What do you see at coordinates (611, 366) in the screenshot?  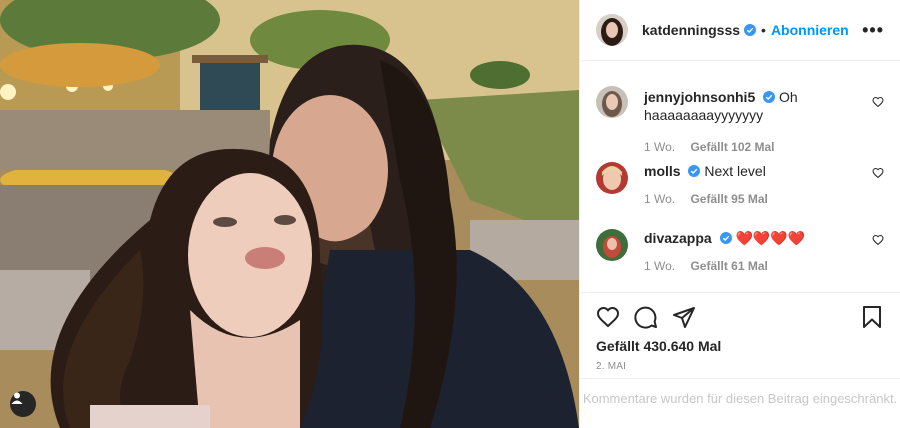 I see `post-date: 2. MAI` at bounding box center [611, 366].